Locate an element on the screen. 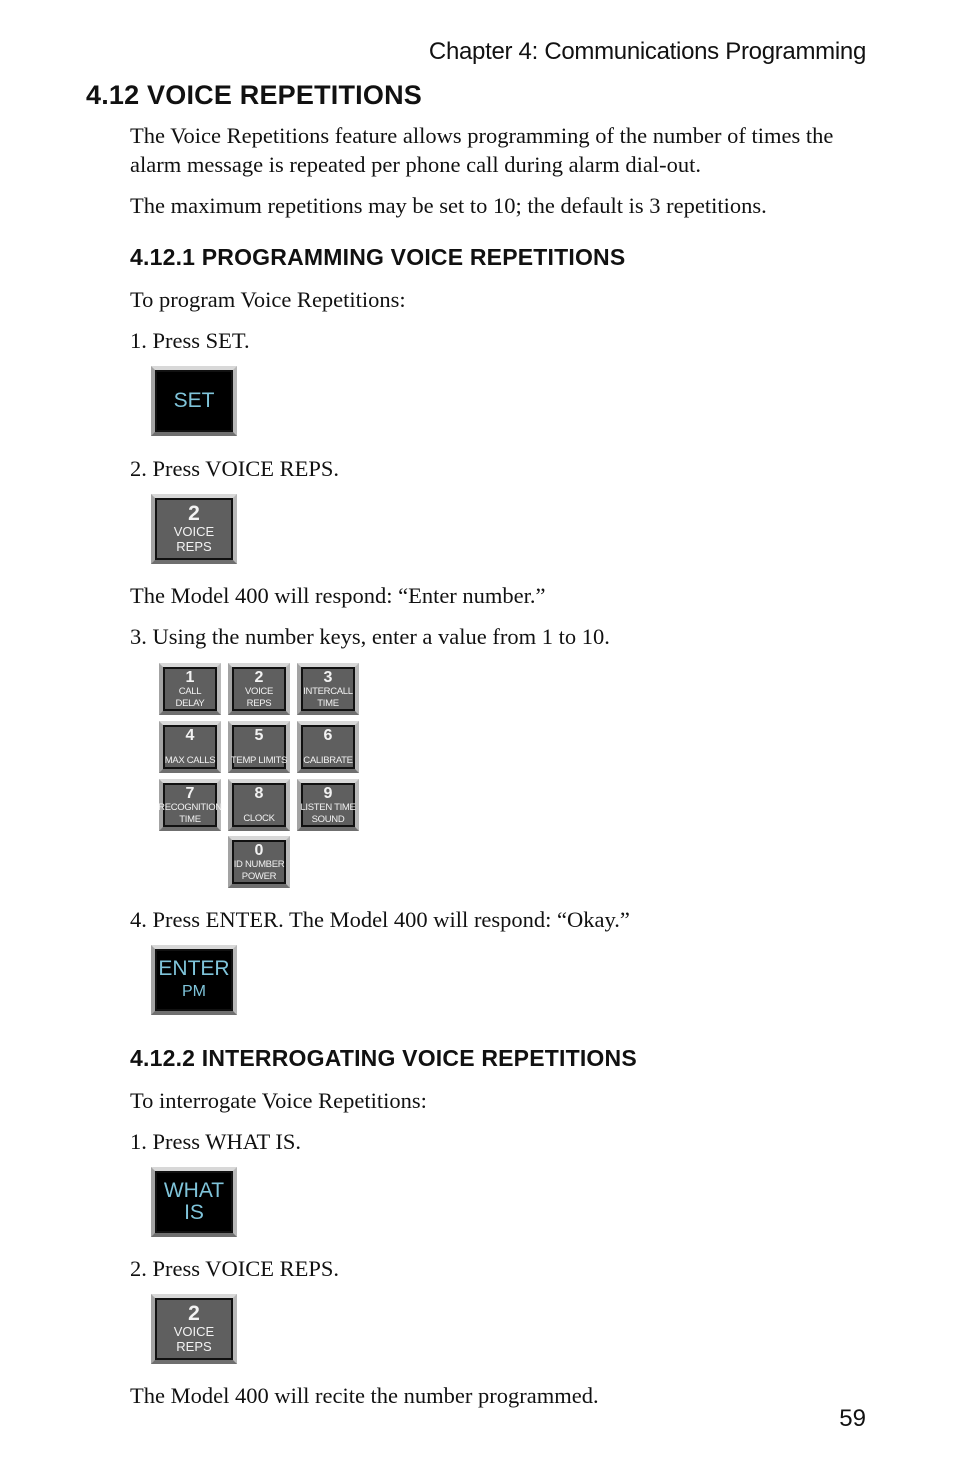  keypad-key-8: 8 CLOCK is located at coordinates (259, 805).